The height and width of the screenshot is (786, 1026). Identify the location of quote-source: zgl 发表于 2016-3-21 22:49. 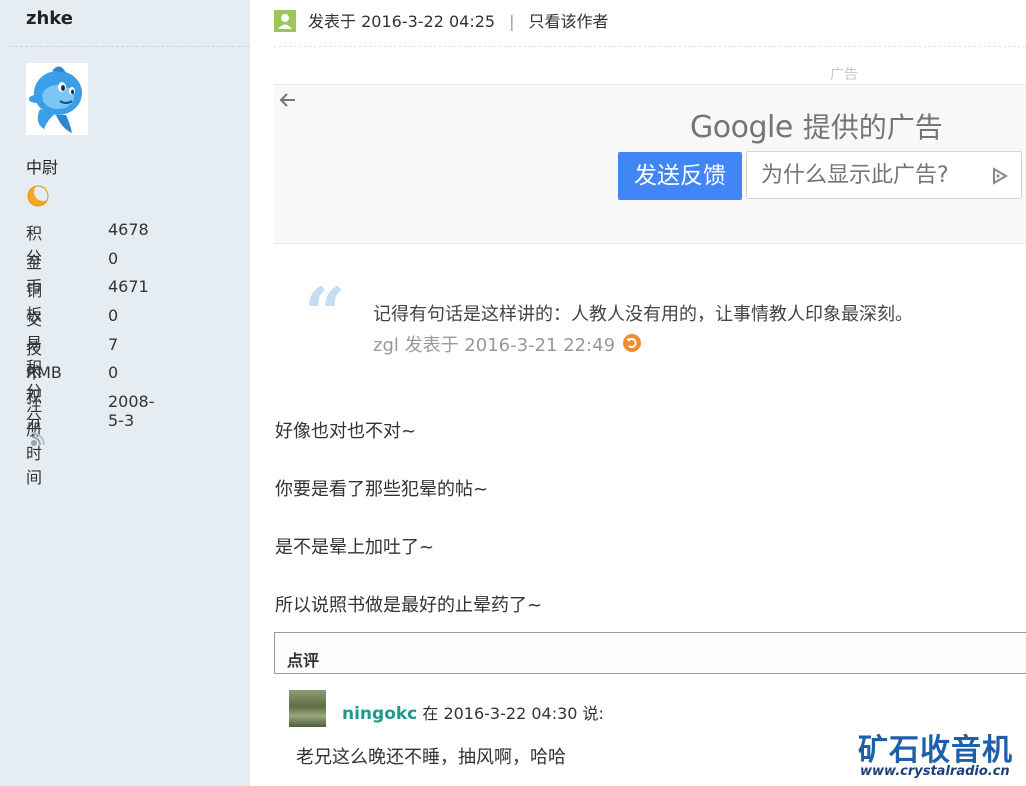
(507, 344).